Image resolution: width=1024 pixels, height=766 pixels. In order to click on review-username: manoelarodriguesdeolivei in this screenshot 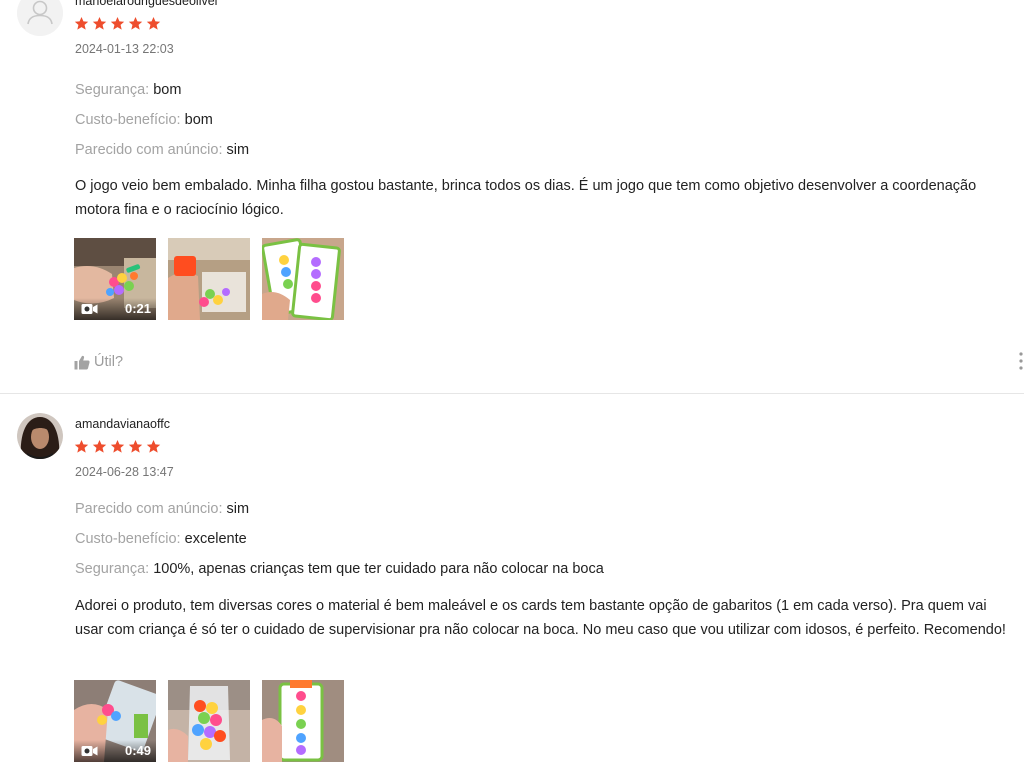, I will do `click(146, 4)`.